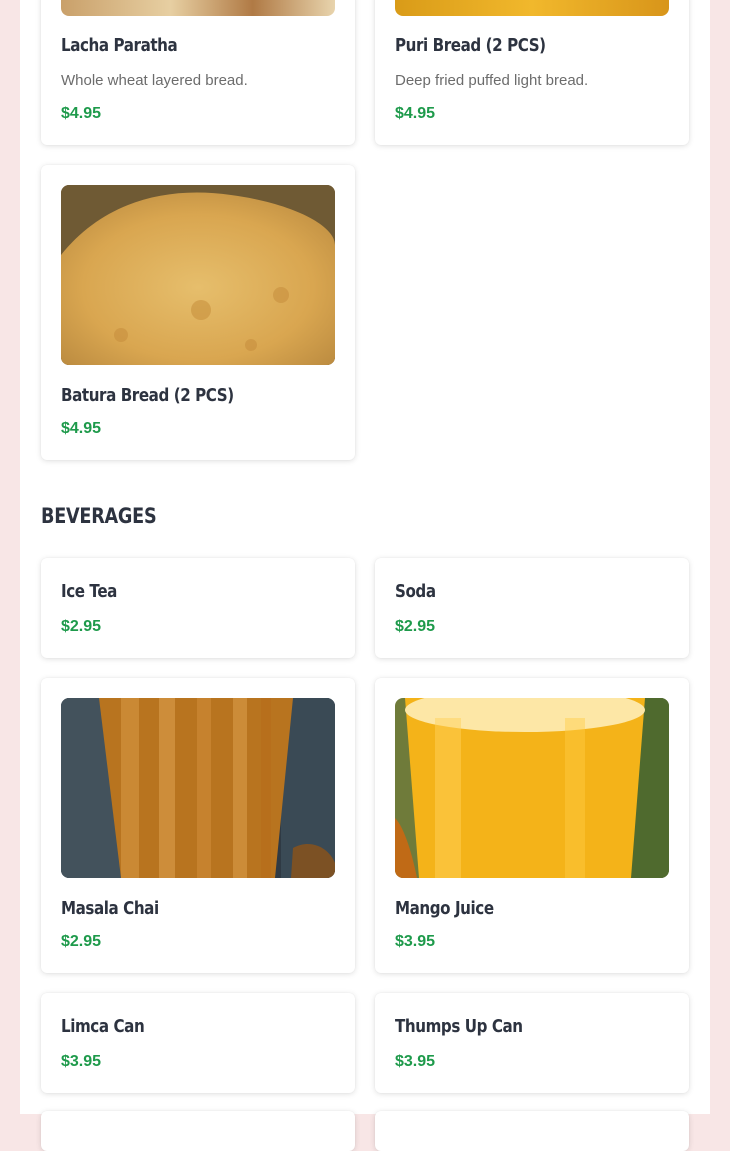 Image resolution: width=730 pixels, height=1151 pixels. What do you see at coordinates (459, 1026) in the screenshot?
I see `item-name: Thumps Up Can` at bounding box center [459, 1026].